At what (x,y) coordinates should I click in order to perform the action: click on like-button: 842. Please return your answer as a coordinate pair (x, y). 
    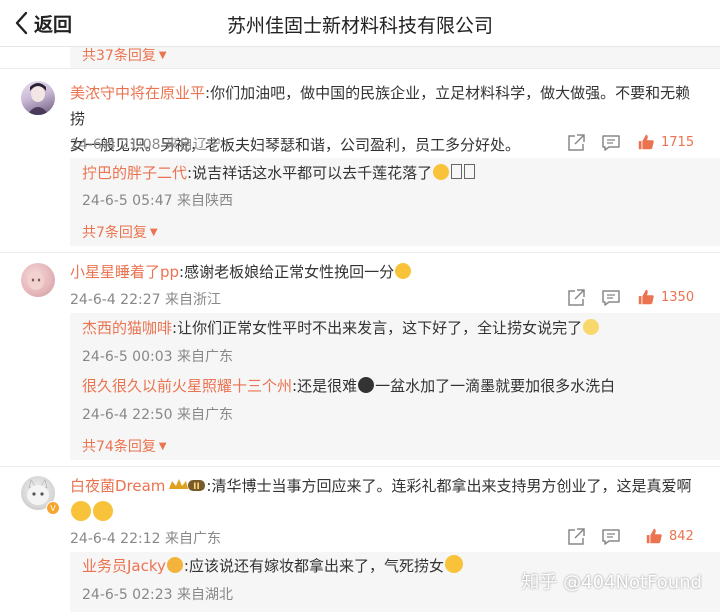
    Looking at the image, I should click on (669, 536).